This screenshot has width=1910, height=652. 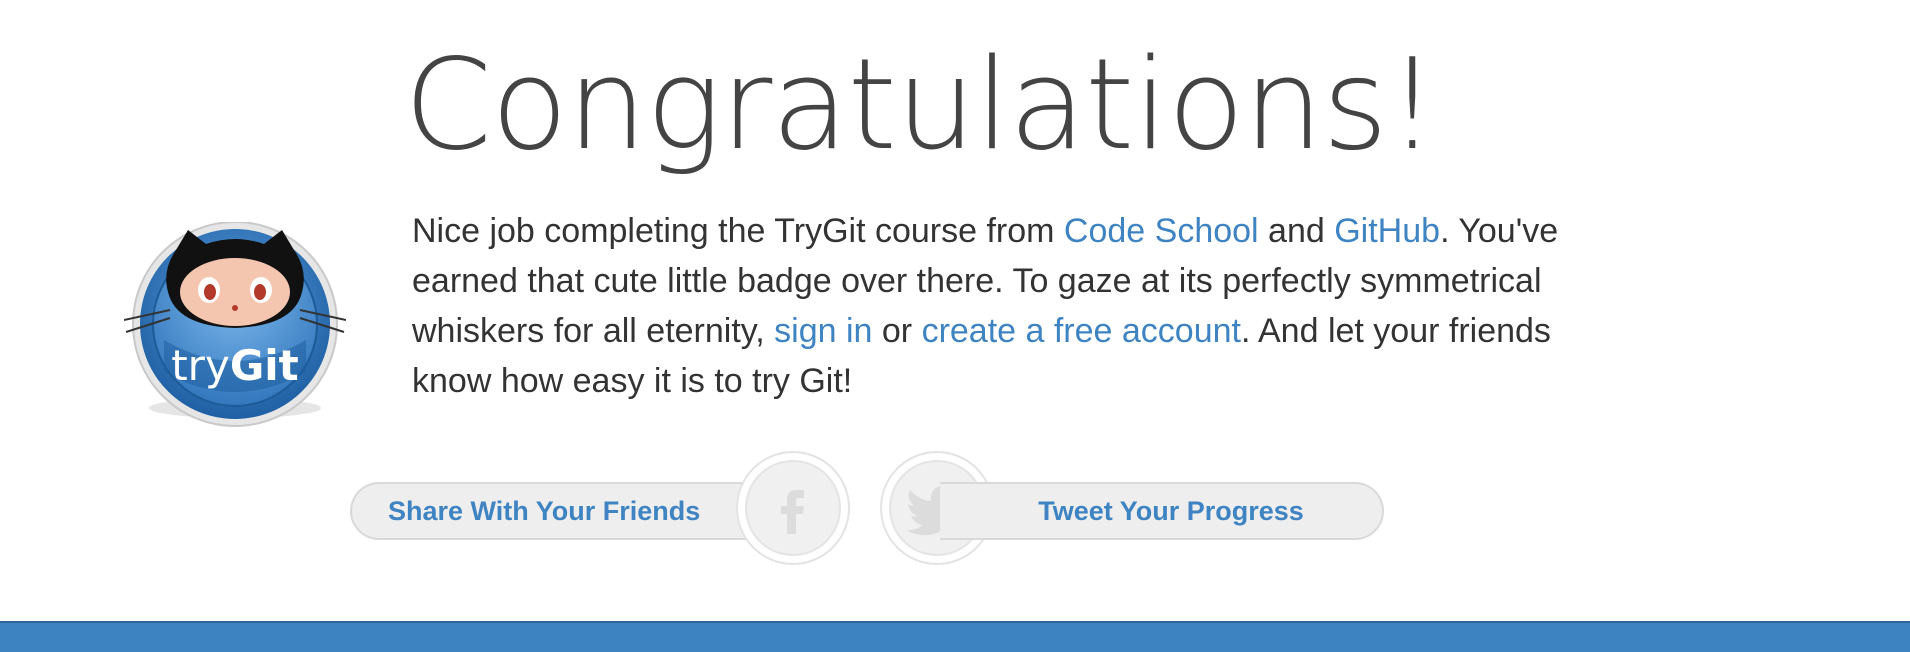 What do you see at coordinates (200, 365) in the screenshot?
I see `badge-text-try: try` at bounding box center [200, 365].